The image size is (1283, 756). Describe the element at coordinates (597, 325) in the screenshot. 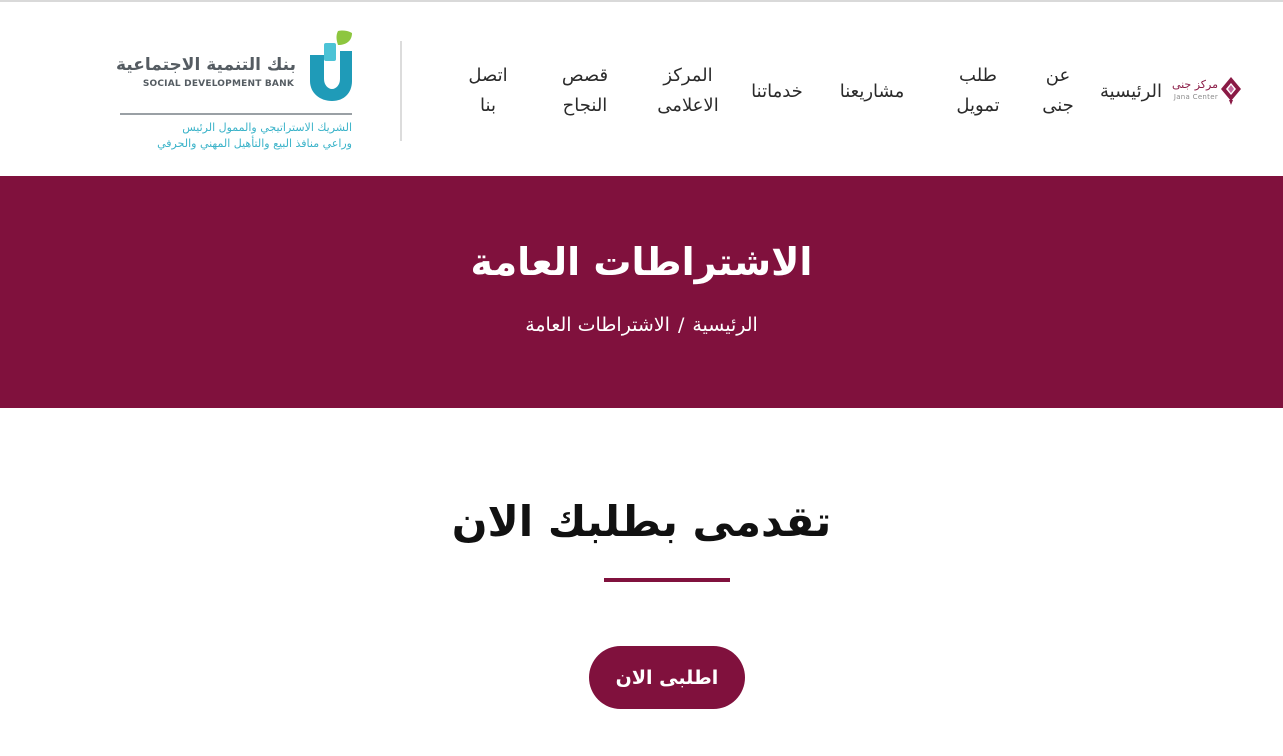

I see `breadcrumb-current: الاشتراطات العامة` at that location.